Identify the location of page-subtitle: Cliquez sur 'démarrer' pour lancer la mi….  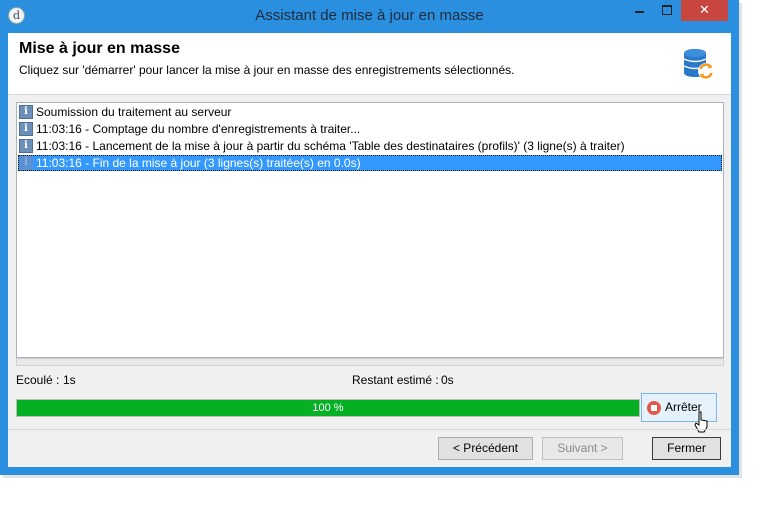
(267, 70).